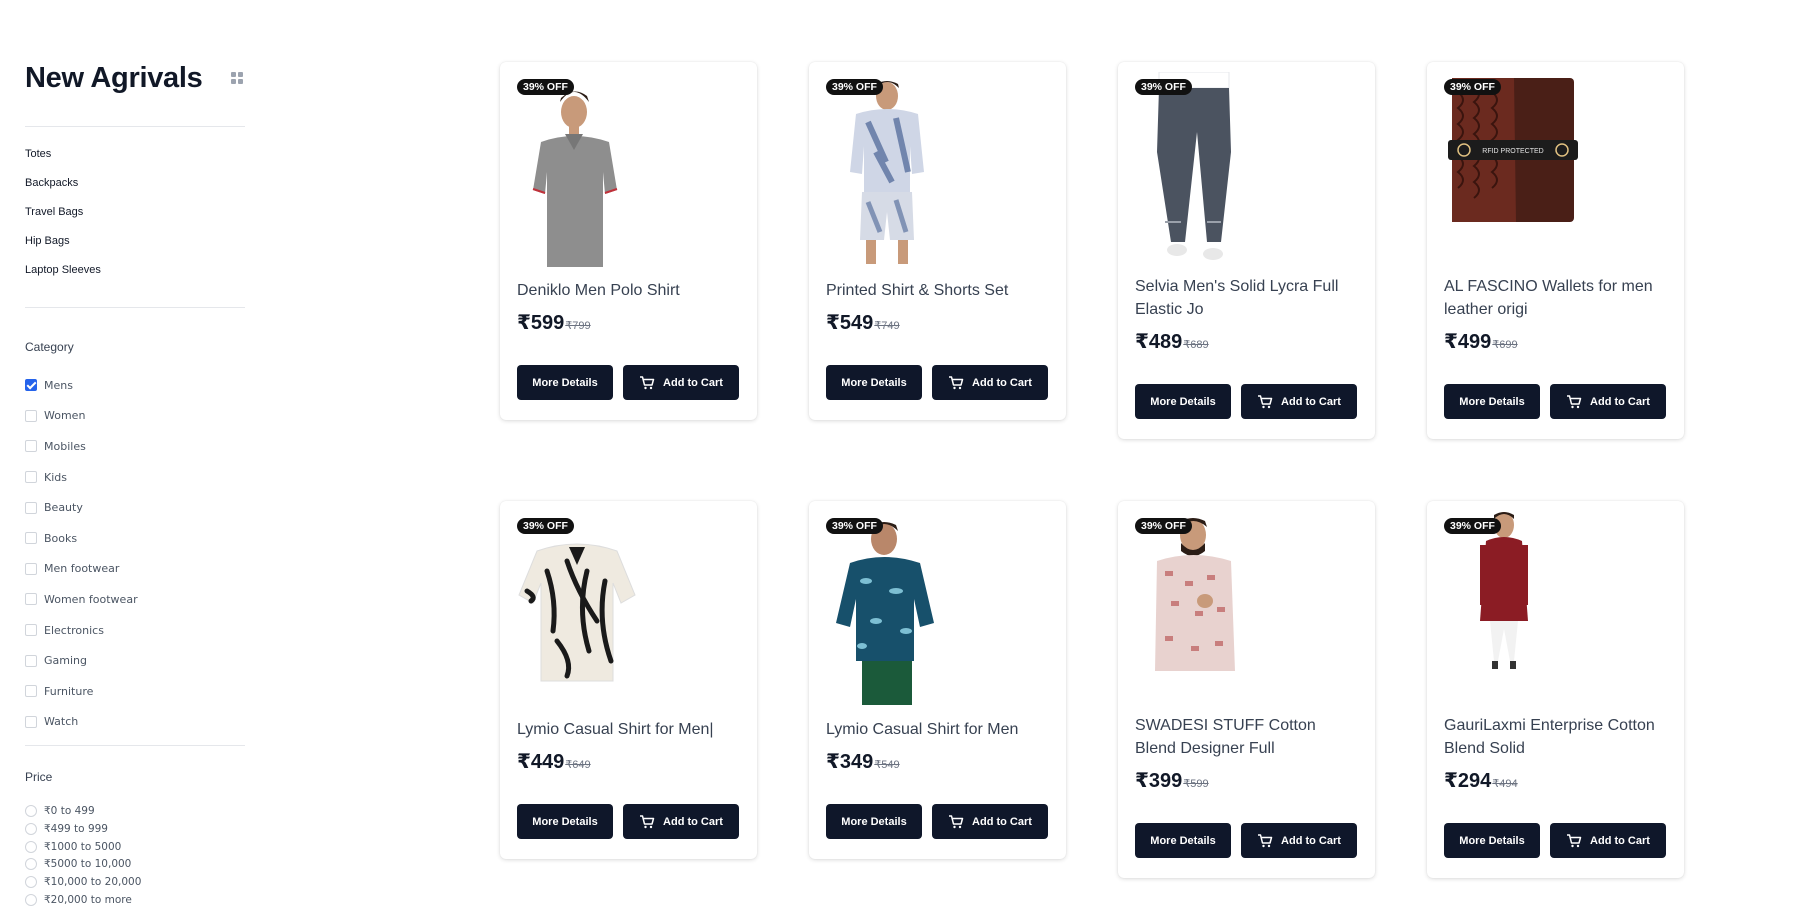  What do you see at coordinates (61, 538) in the screenshot?
I see `category-label: Books` at bounding box center [61, 538].